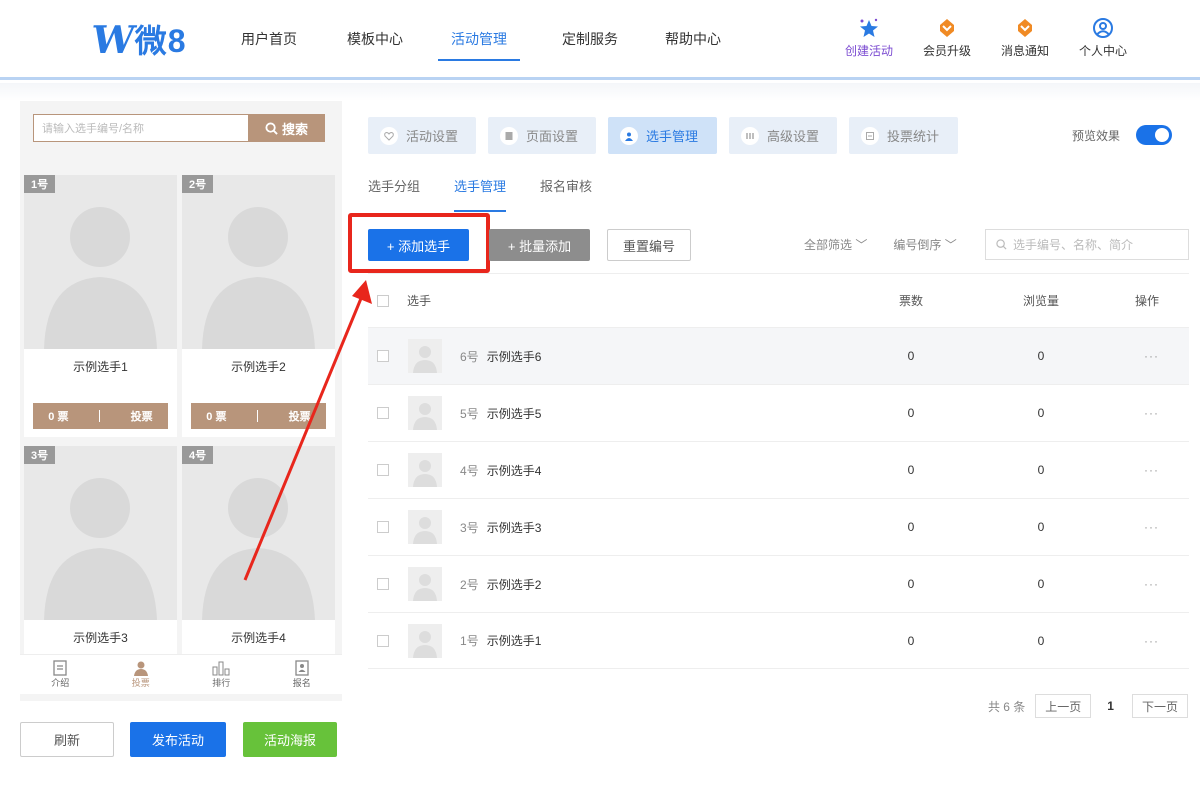  Describe the element at coordinates (1159, 706) in the screenshot. I see `next-page-button: 下一页` at that location.